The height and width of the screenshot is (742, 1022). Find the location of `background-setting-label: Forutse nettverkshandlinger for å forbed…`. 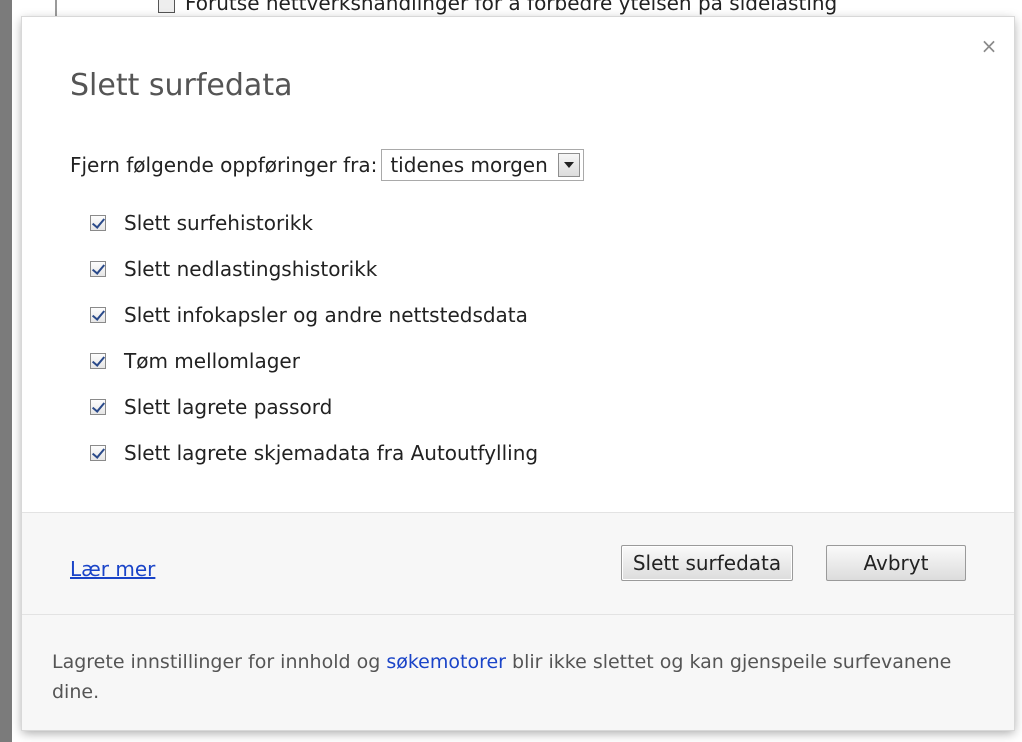

background-setting-label: Forutse nettverkshandlinger for å forbed… is located at coordinates (511, 7).